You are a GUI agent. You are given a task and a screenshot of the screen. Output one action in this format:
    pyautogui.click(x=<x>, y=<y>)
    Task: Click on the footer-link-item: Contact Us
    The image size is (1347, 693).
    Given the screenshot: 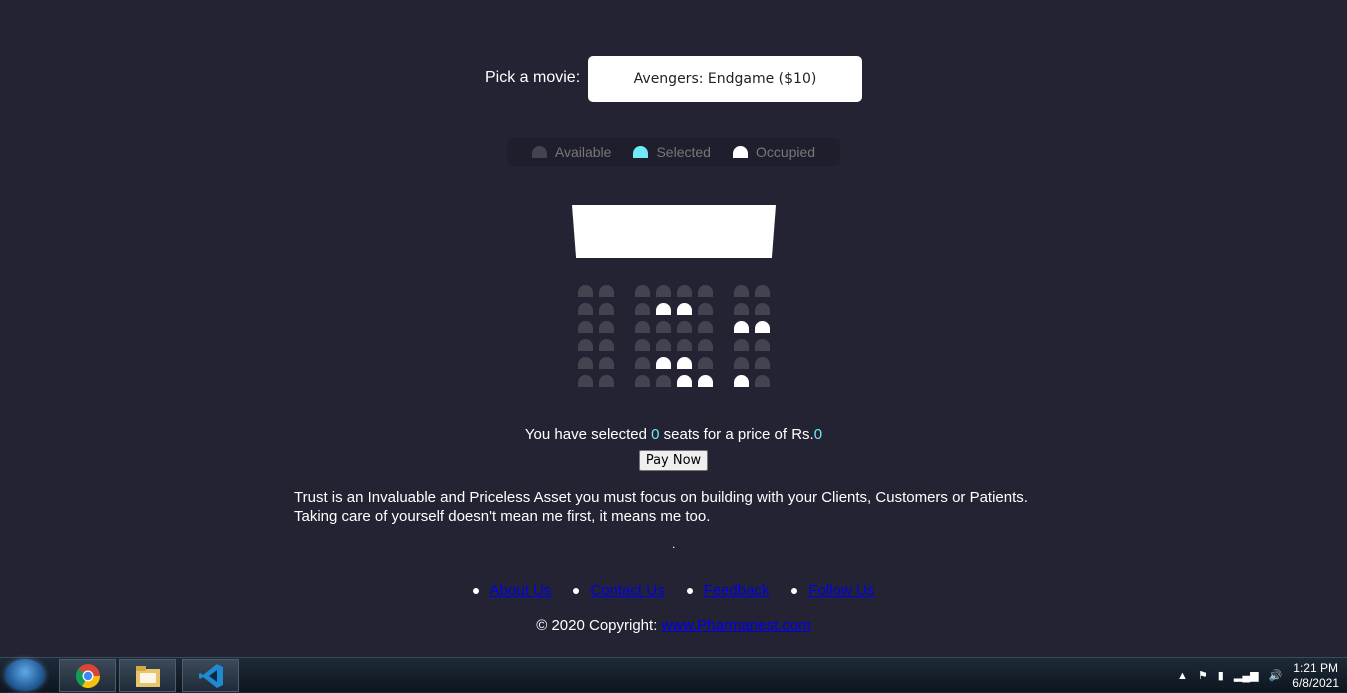 What is the action you would take?
    pyautogui.click(x=618, y=590)
    